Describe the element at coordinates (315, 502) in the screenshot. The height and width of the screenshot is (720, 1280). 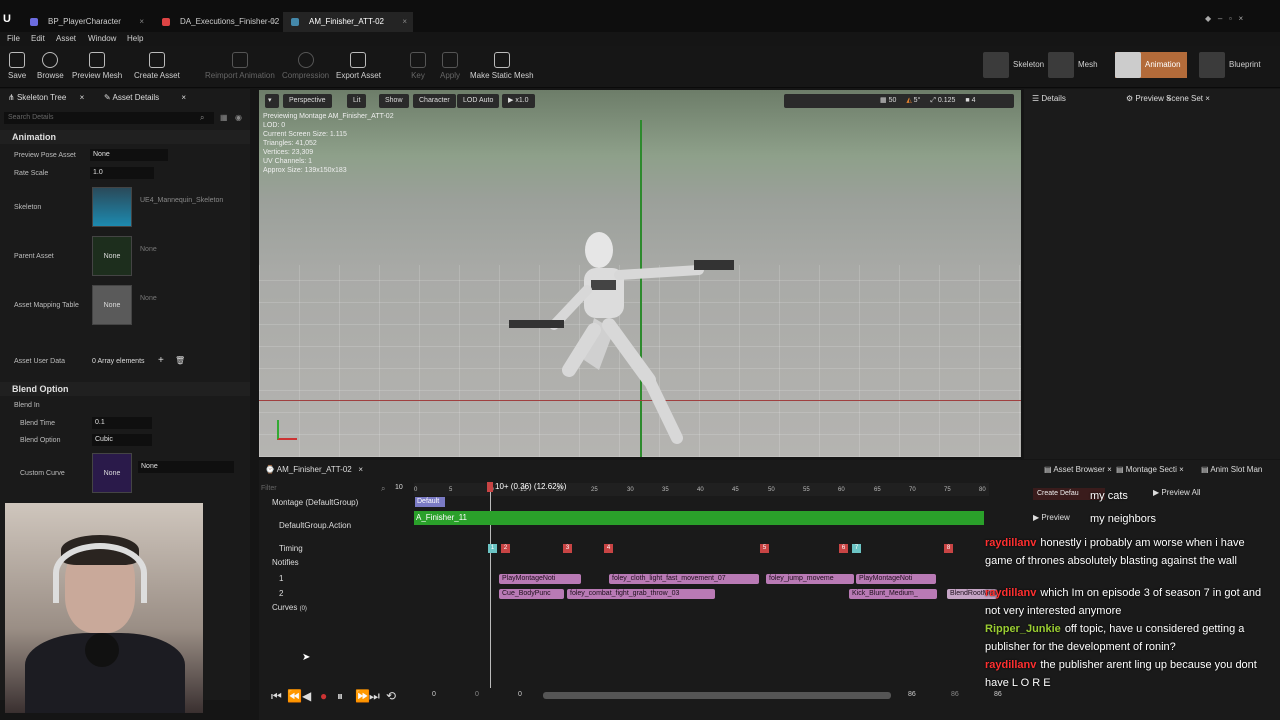
I see `track-montage-group: Montage (DefaultGroup)` at that location.